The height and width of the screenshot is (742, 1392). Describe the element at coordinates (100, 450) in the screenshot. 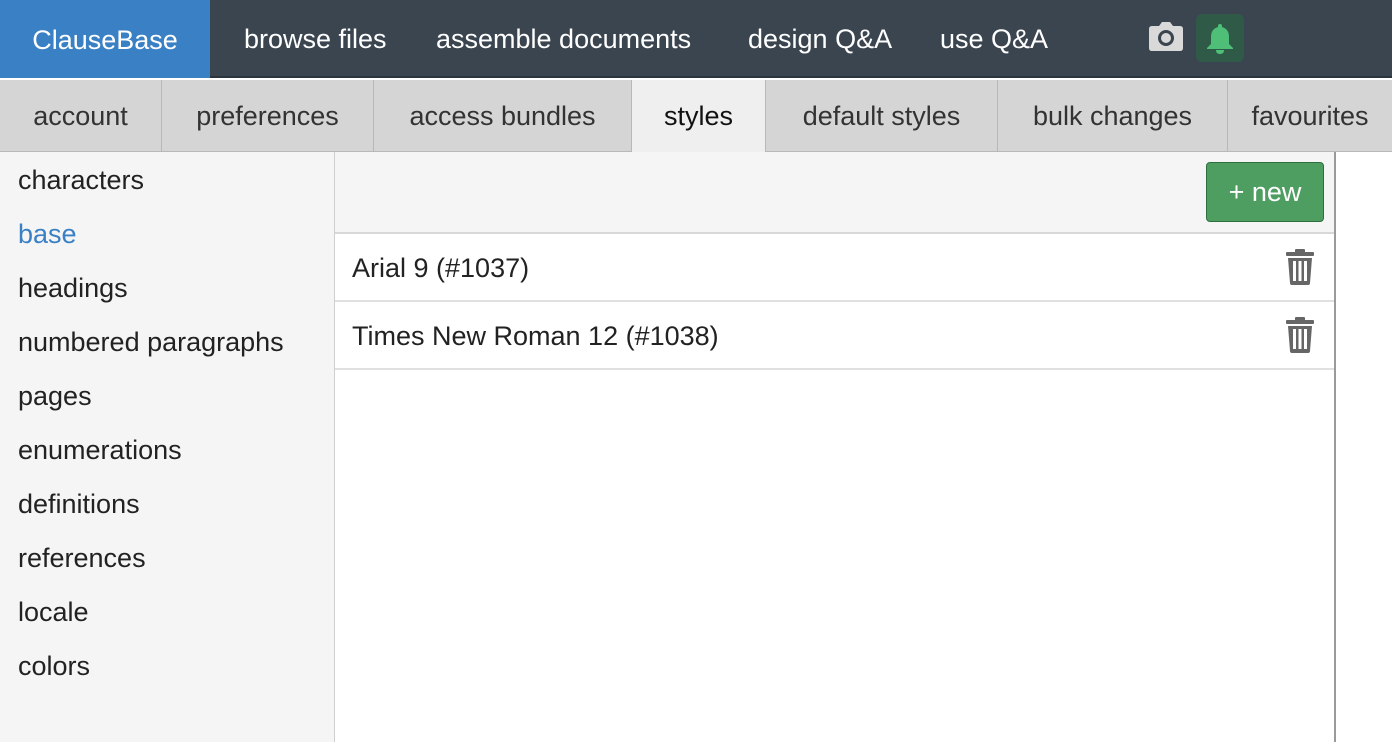

I see `sidebar-item-enumerations: enumerations` at that location.